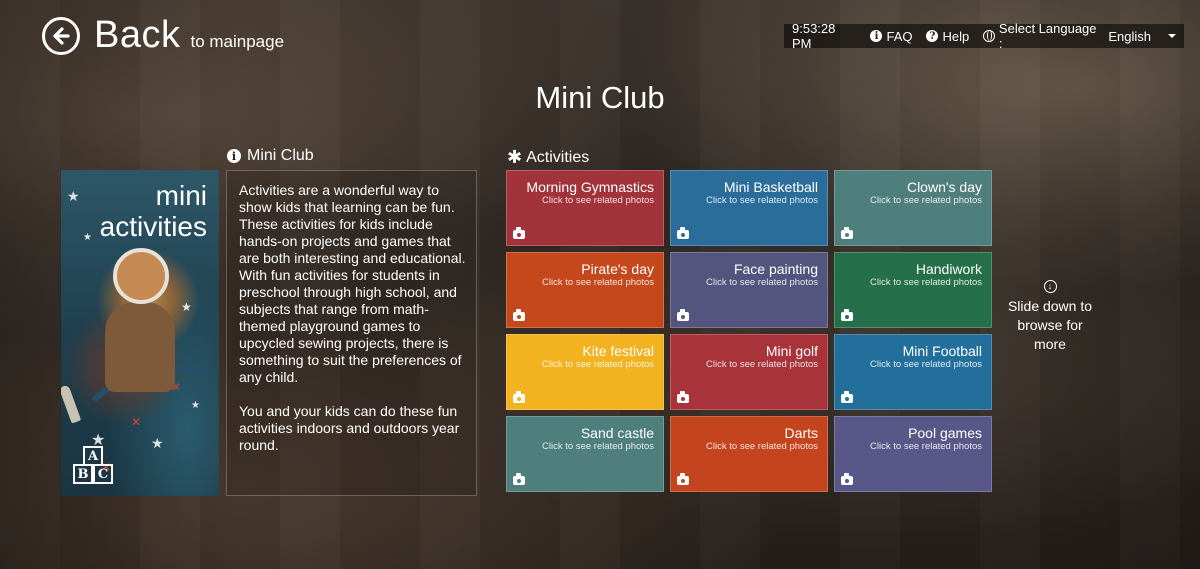  What do you see at coordinates (585, 454) in the screenshot?
I see `activity-tile-sand-castle: Sand castle Click to see related photos` at bounding box center [585, 454].